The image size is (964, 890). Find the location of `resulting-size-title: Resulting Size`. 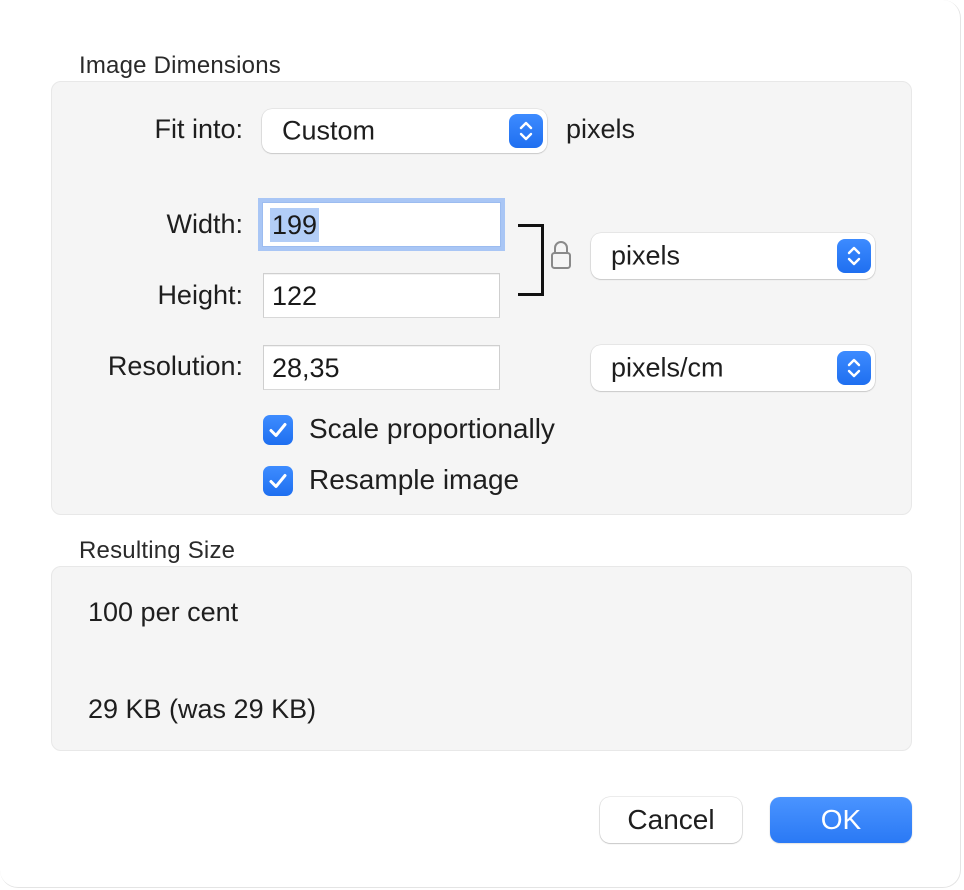

resulting-size-title: Resulting Size is located at coordinates (157, 550).